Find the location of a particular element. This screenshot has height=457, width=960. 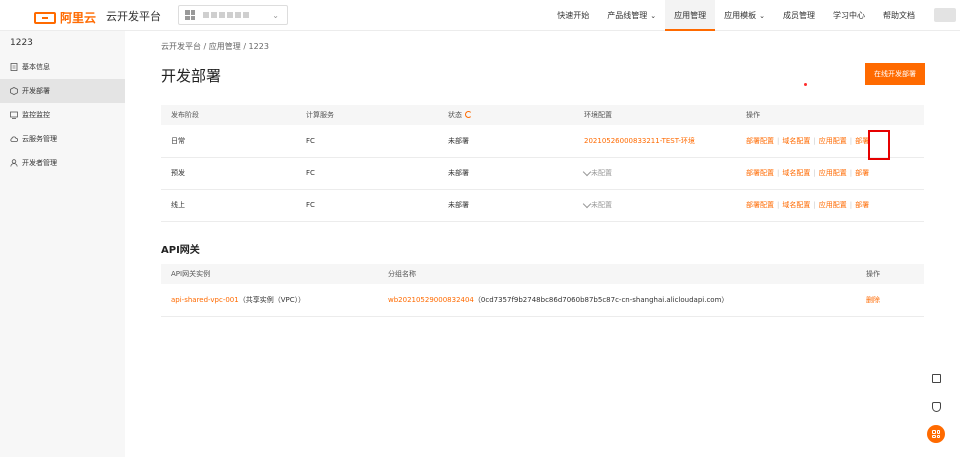

feedback-button is located at coordinates (936, 378).